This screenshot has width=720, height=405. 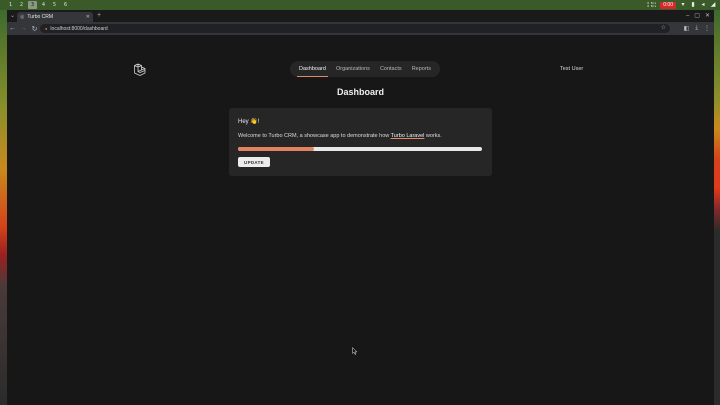 I want to click on wifi-icon: ▾, so click(x=683, y=5).